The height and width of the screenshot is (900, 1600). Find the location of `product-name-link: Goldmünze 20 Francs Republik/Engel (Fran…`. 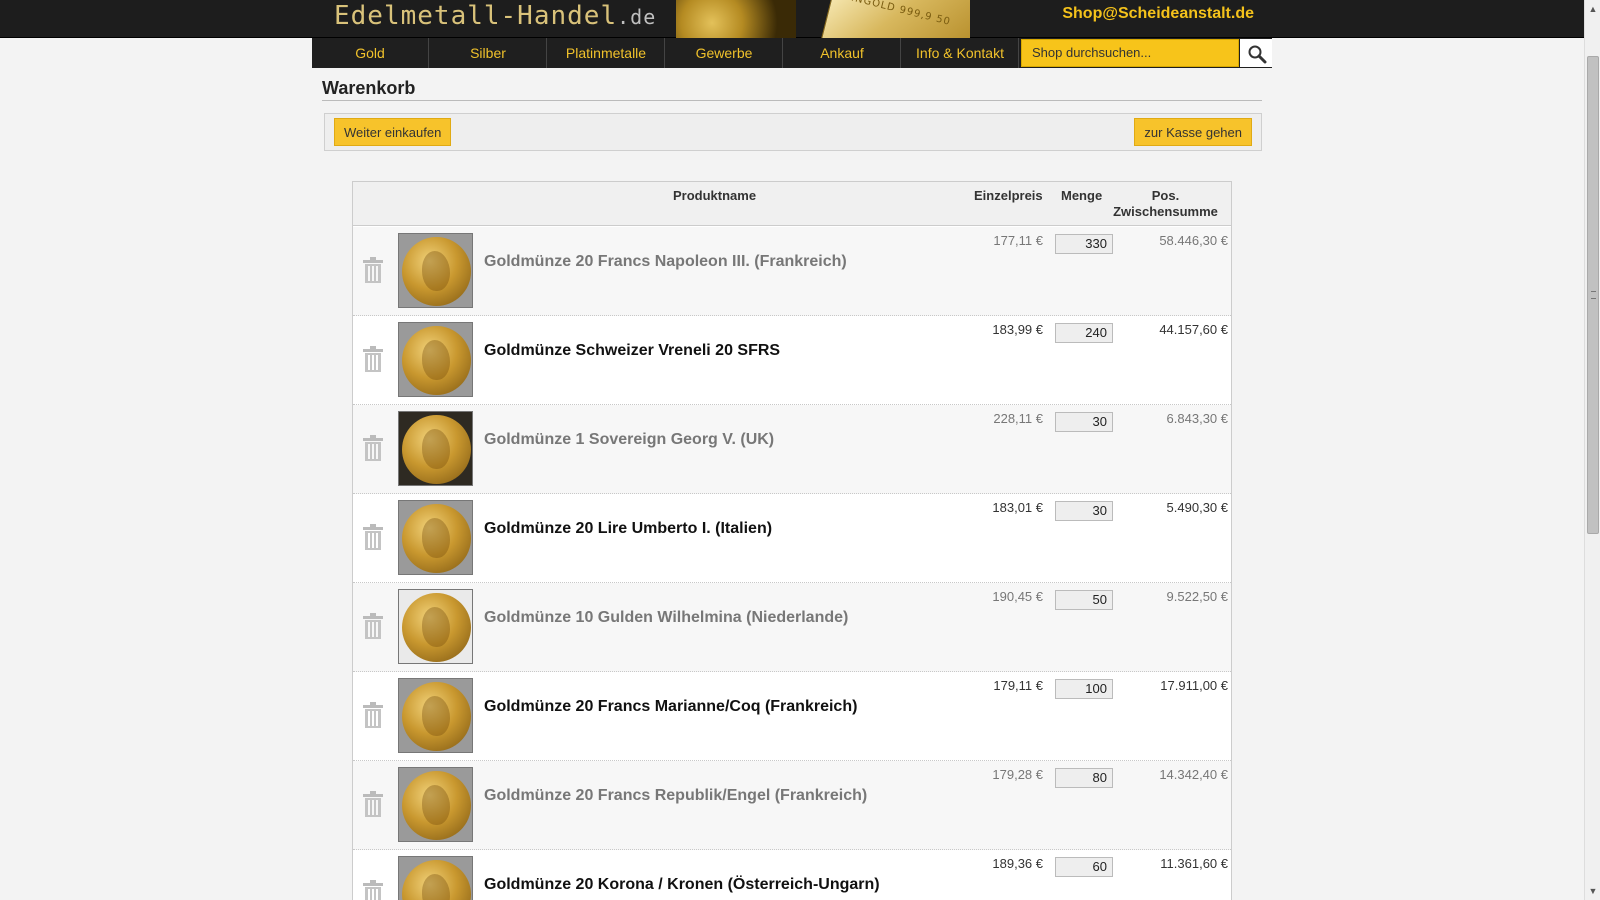

product-name-link: Goldmünze 20 Francs Republik/Engel (Fran… is located at coordinates (675, 796).